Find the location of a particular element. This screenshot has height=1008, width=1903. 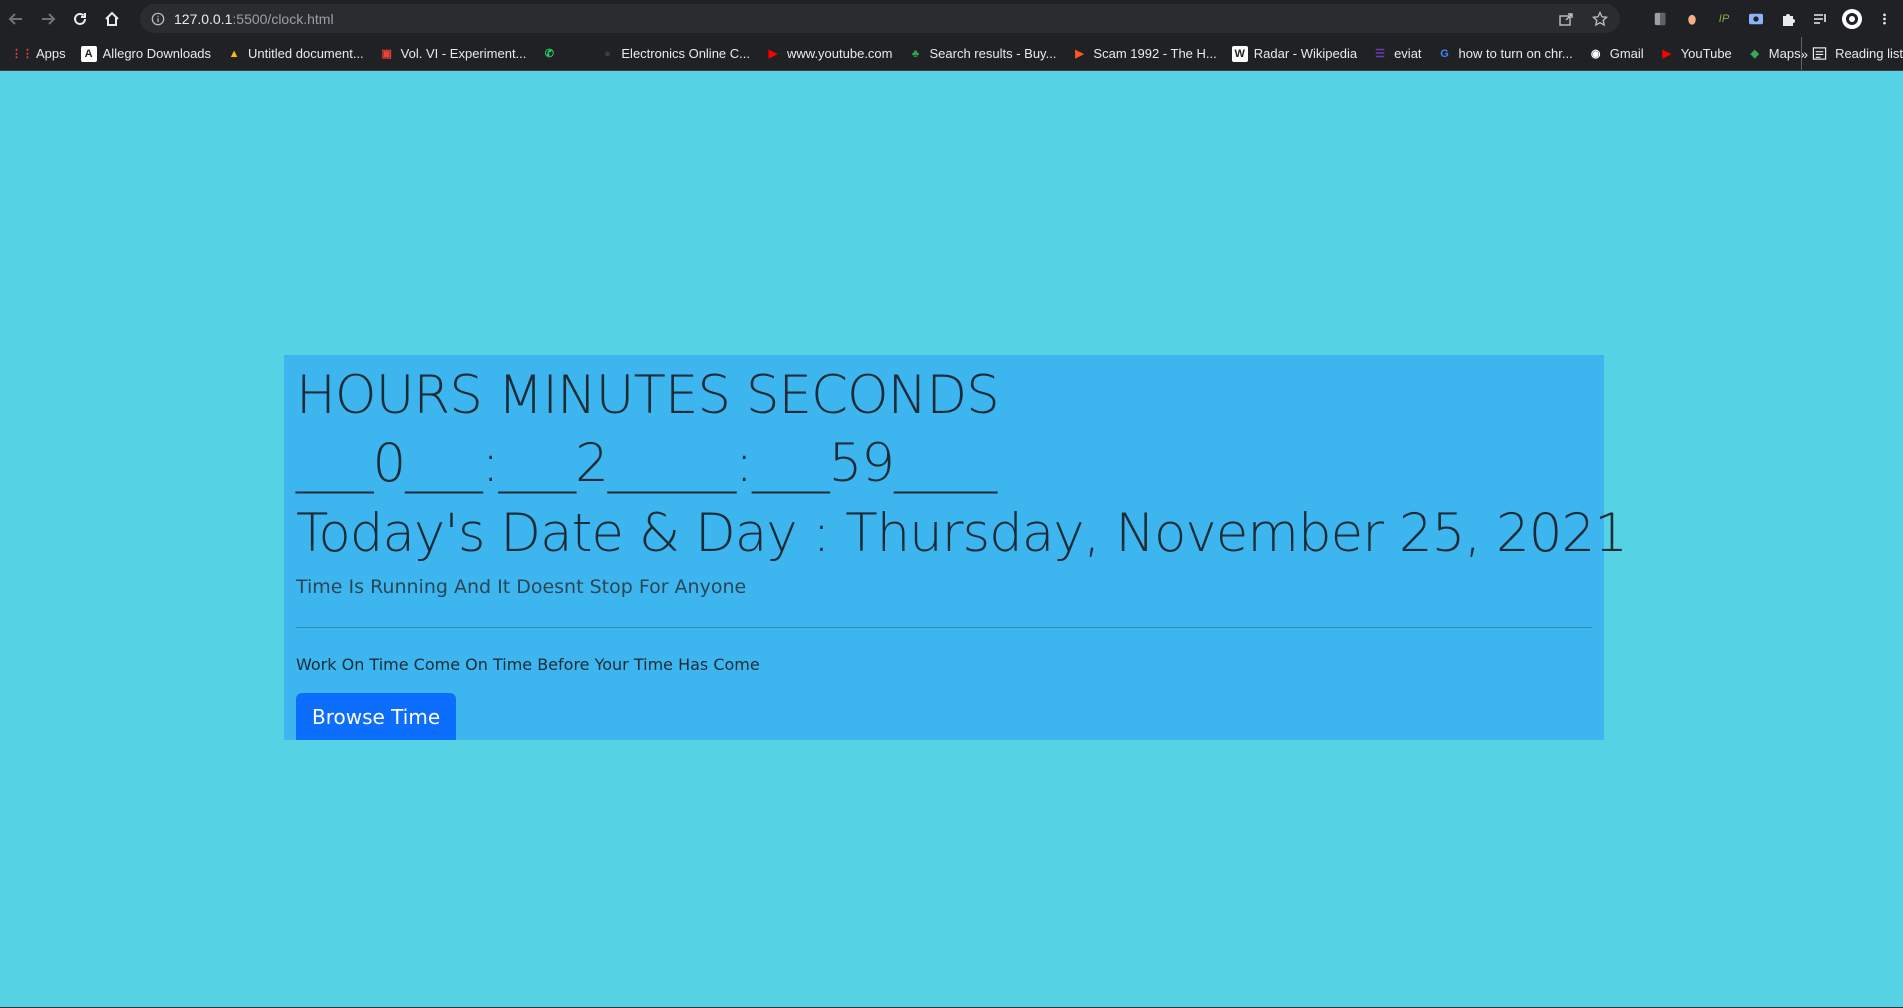

share-icon is located at coordinates (1566, 19).